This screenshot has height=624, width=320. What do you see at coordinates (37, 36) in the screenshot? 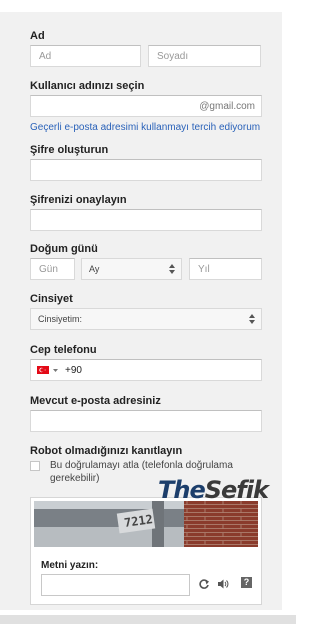
I see `name-label: Ad` at bounding box center [37, 36].